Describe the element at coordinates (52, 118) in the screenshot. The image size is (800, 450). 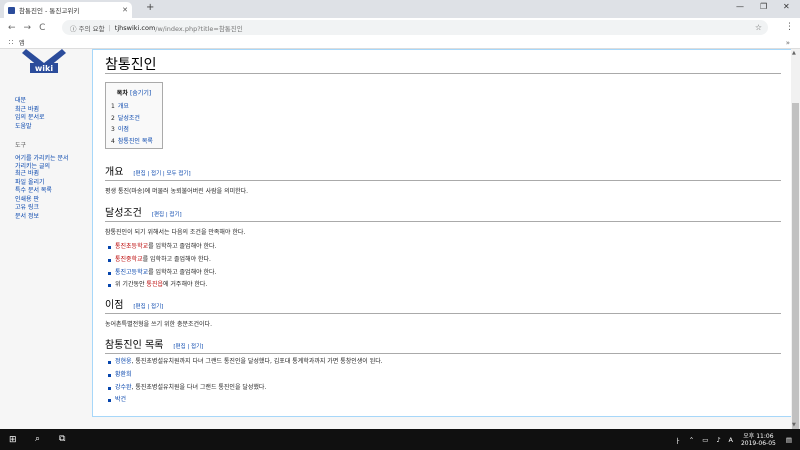
I see `sidebar-item-random: 임의 문서로` at that location.